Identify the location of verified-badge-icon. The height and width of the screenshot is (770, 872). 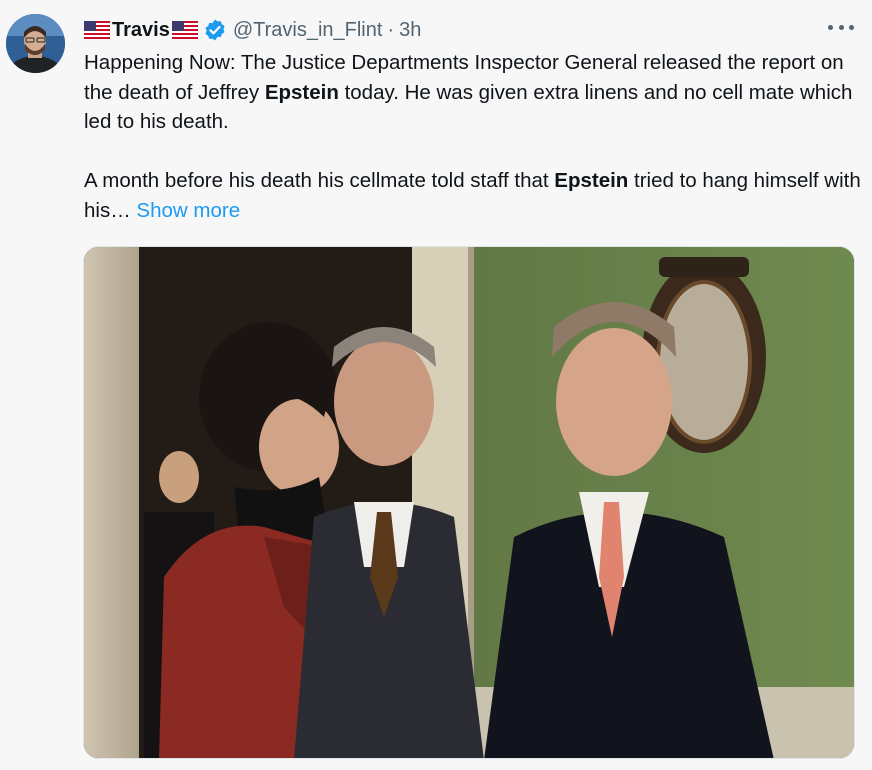
(215, 30).